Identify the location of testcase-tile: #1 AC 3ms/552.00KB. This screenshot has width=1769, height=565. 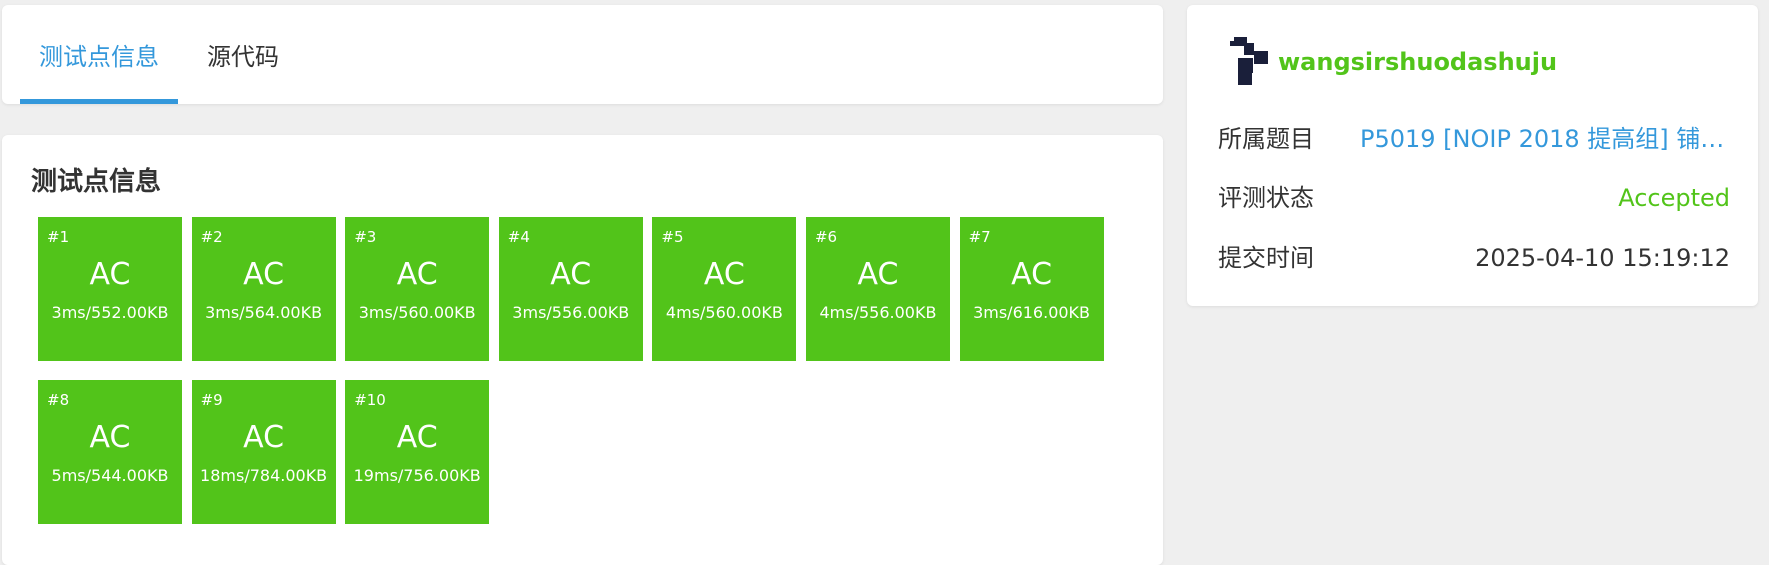
(110, 289).